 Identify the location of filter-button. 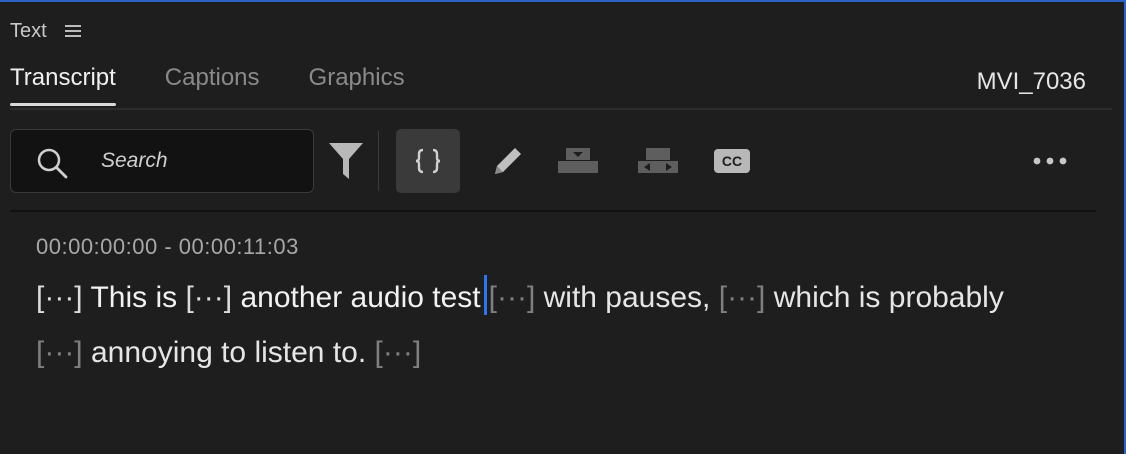
(346, 161).